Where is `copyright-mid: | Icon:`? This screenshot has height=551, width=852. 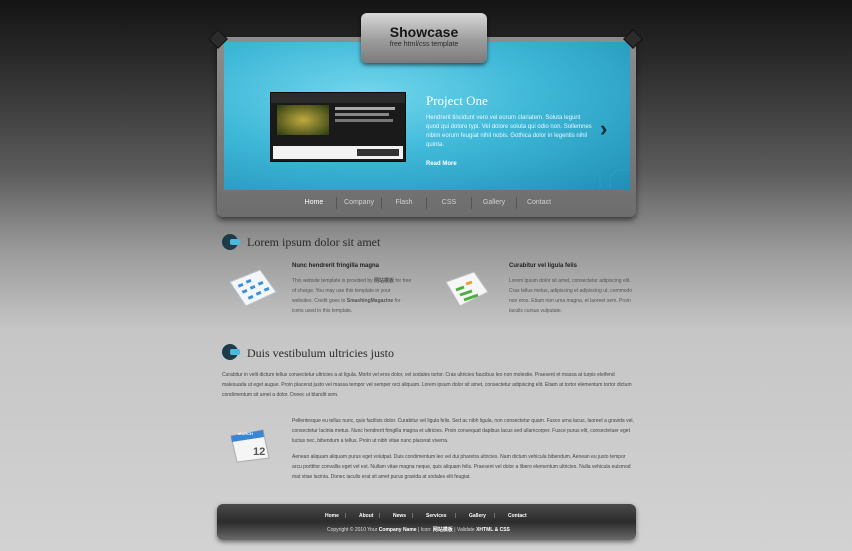
copyright-mid: | Icon: is located at coordinates (424, 530).